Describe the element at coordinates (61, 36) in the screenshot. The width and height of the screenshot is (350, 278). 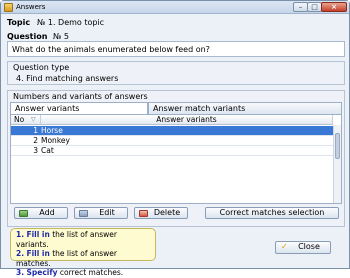
I see `question-number: № 5` at that location.